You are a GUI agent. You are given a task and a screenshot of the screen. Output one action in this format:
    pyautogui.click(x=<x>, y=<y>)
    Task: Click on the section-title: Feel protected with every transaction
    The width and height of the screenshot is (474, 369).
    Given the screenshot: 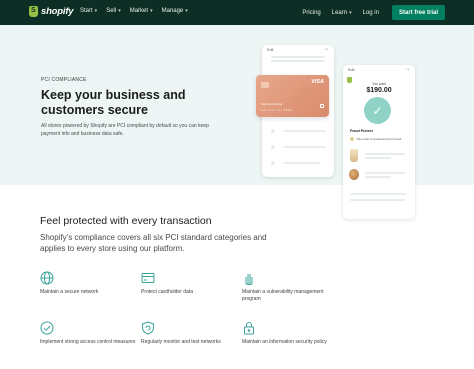 What is the action you would take?
    pyautogui.click(x=126, y=221)
    